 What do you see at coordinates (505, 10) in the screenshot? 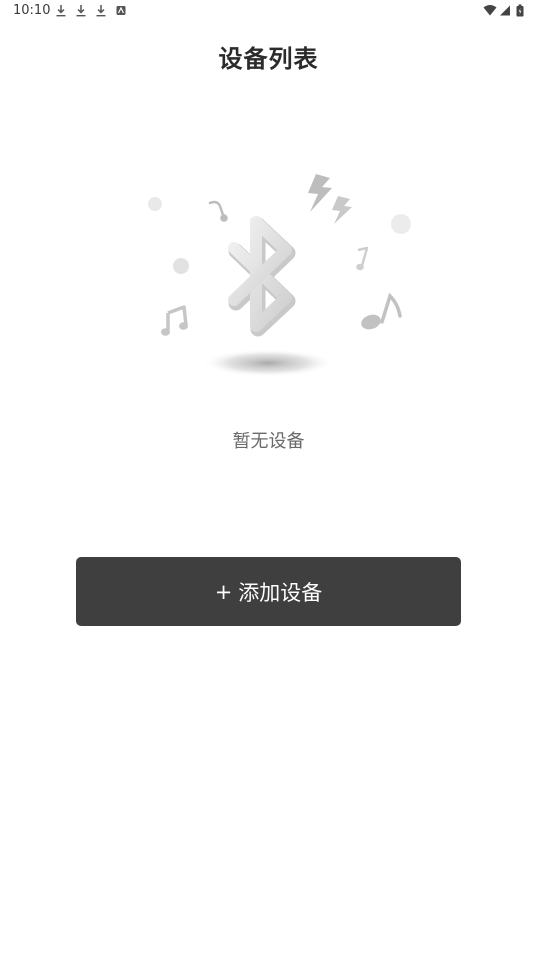
I see `signal-icon` at bounding box center [505, 10].